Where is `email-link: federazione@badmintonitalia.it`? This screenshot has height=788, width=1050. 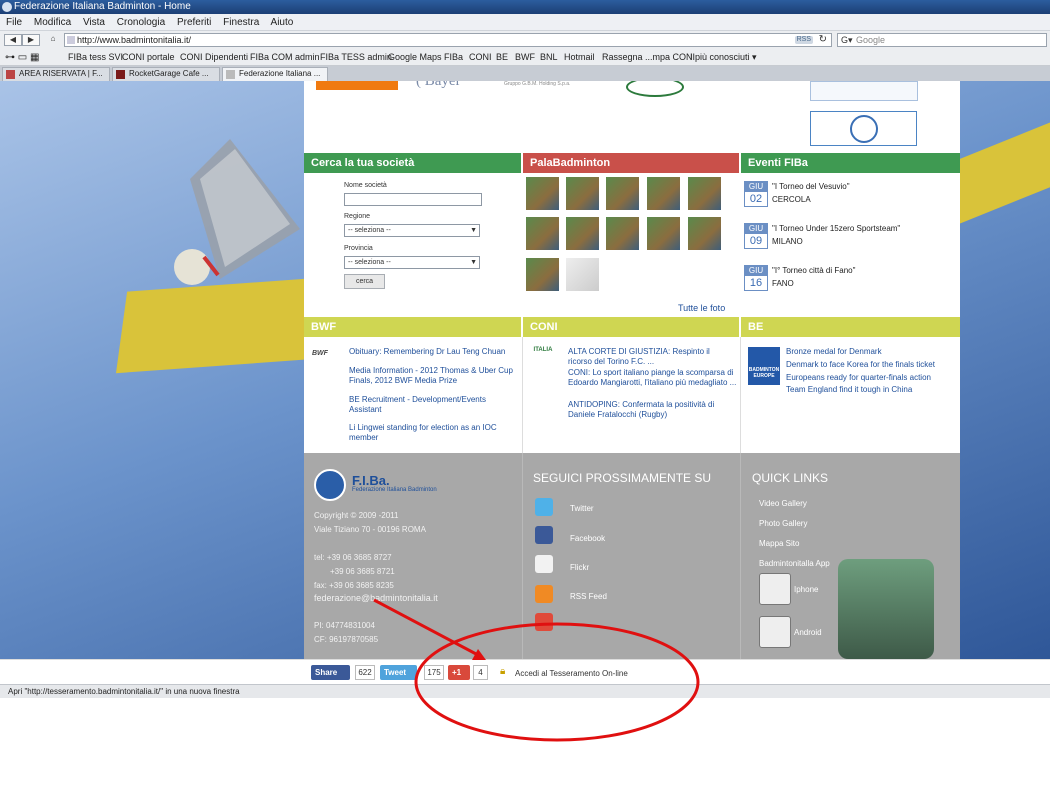 email-link: federazione@badmintonitalia.it is located at coordinates (376, 598).